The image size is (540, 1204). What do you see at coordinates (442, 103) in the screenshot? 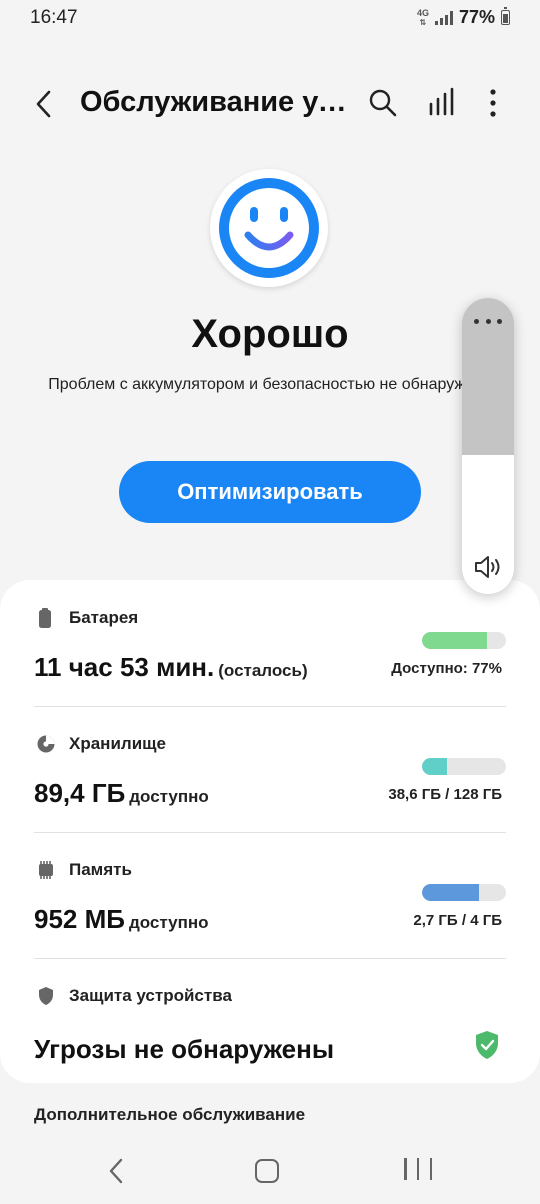
I see `bar-chart-icon` at bounding box center [442, 103].